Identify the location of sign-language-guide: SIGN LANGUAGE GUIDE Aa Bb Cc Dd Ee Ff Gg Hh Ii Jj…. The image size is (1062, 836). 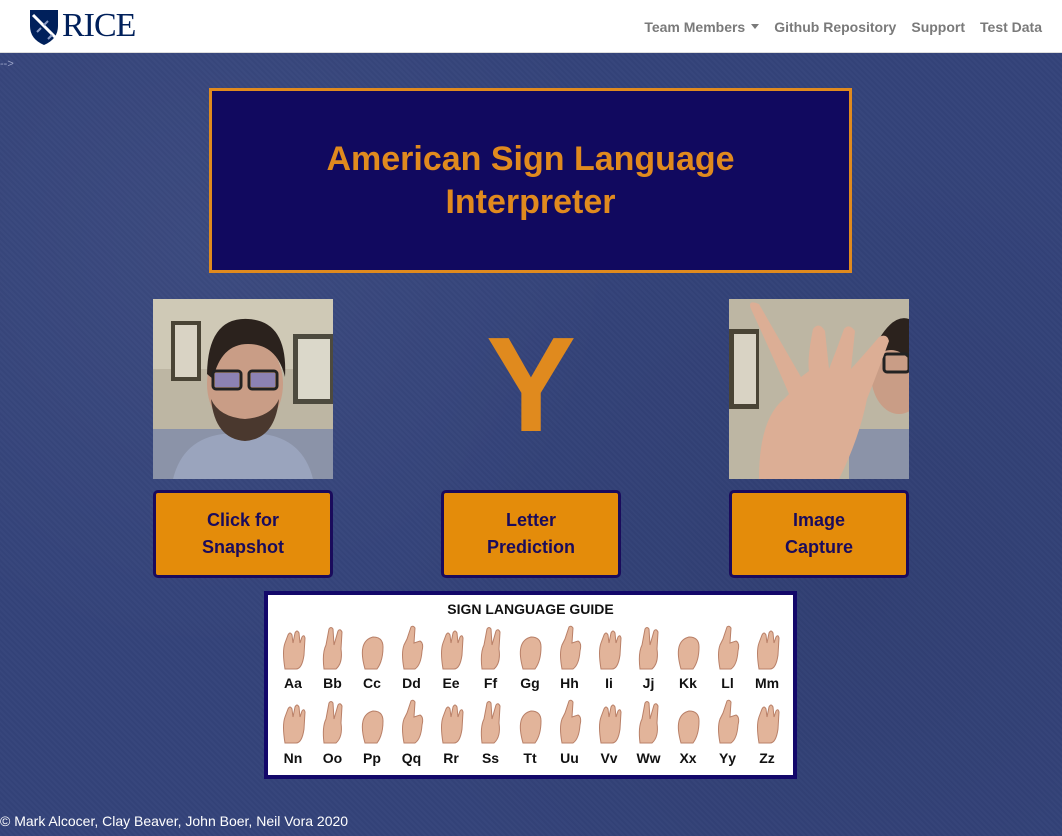
(530, 685).